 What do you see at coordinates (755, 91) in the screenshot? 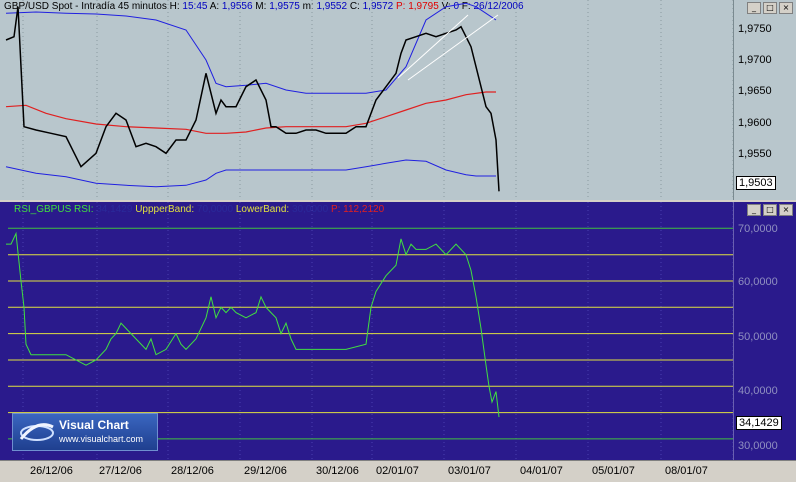
I see `price-tick: 1,9650` at bounding box center [755, 91].